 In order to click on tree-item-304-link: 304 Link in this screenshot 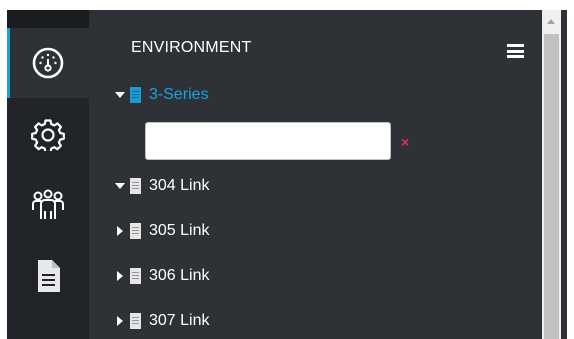, I will do `click(162, 186)`.